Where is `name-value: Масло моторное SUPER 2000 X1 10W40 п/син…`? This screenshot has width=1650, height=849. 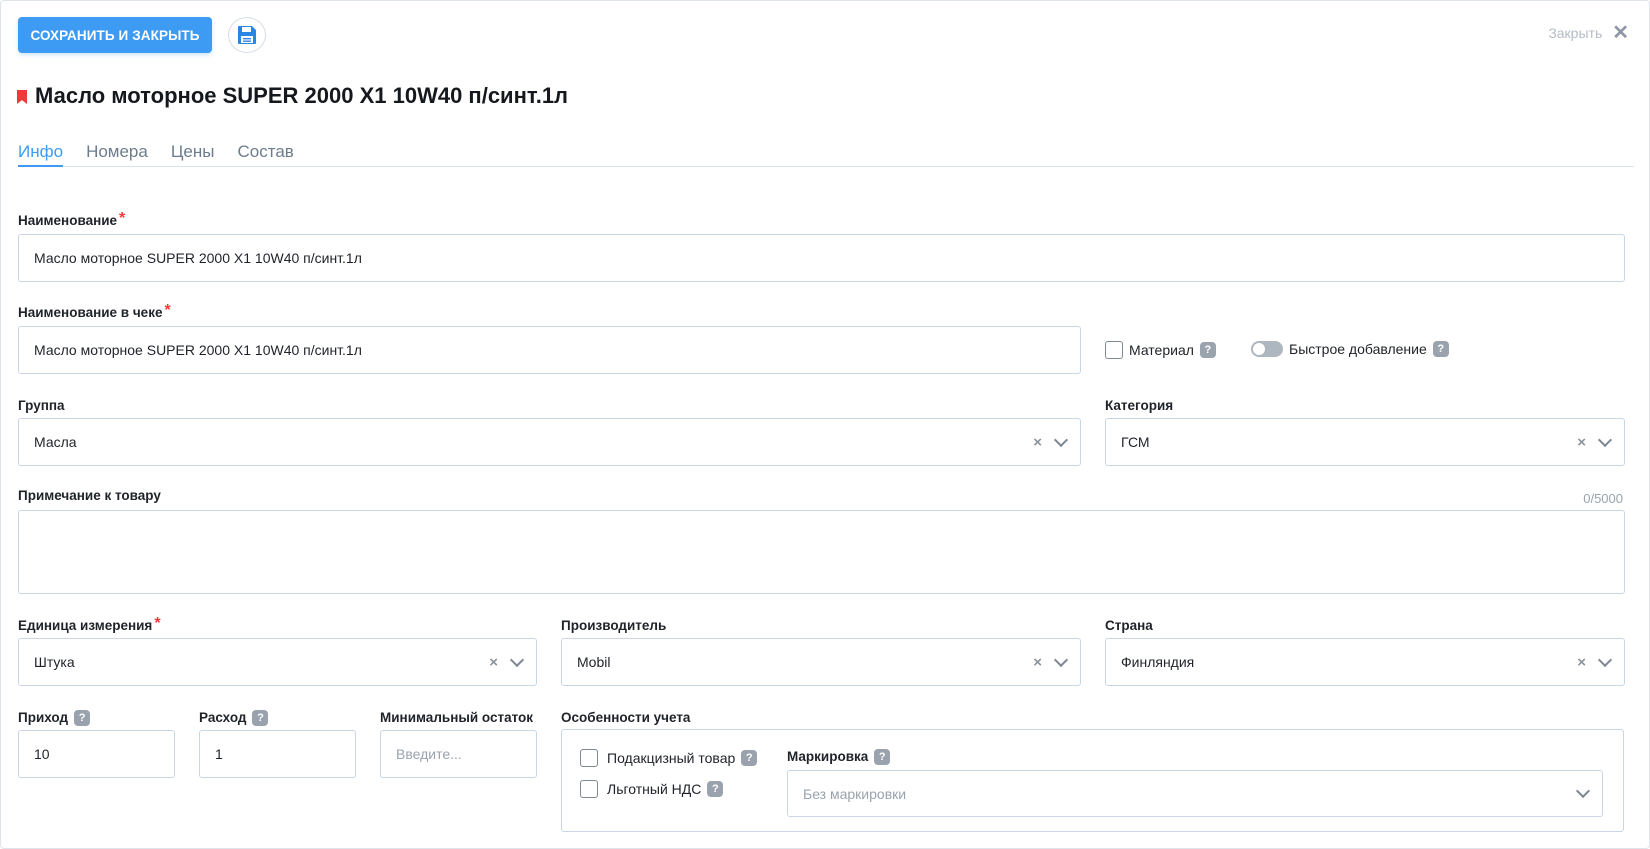
name-value: Масло моторное SUPER 2000 X1 10W40 п/син… is located at coordinates (198, 258).